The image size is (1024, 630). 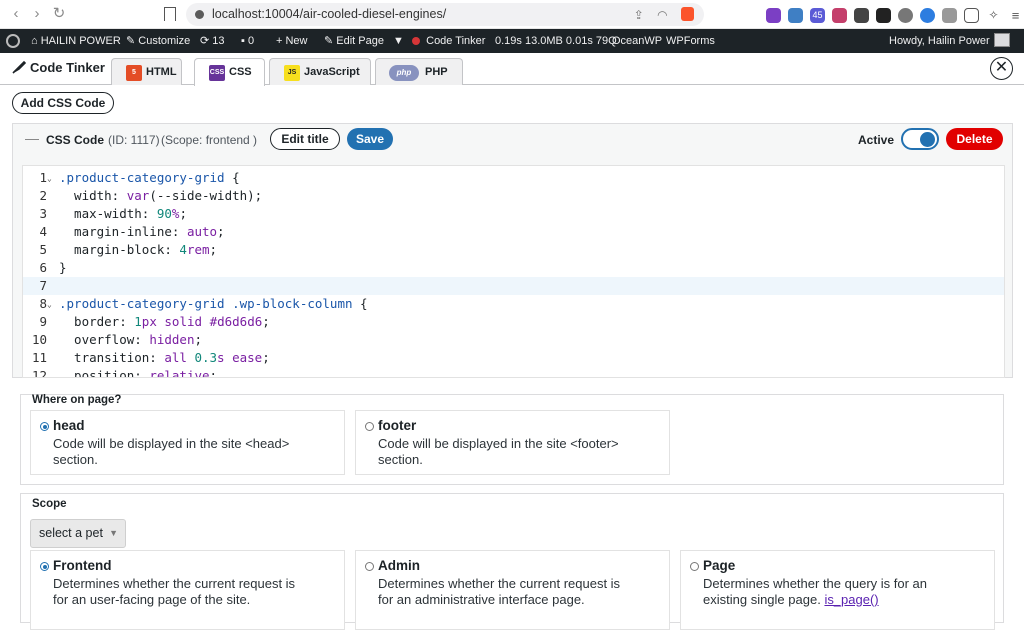 What do you see at coordinates (883, 15) in the screenshot?
I see `eyedropper-icon` at bounding box center [883, 15].